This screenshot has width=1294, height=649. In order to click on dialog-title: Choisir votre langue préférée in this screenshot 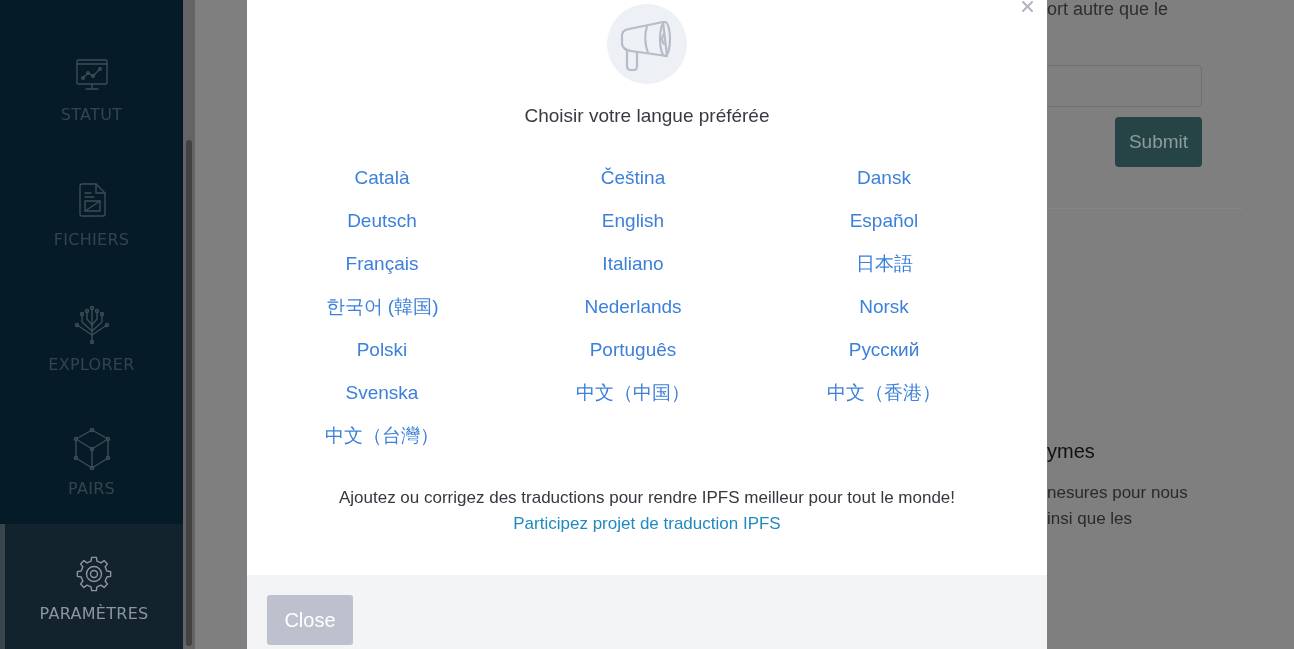, I will do `click(647, 116)`.